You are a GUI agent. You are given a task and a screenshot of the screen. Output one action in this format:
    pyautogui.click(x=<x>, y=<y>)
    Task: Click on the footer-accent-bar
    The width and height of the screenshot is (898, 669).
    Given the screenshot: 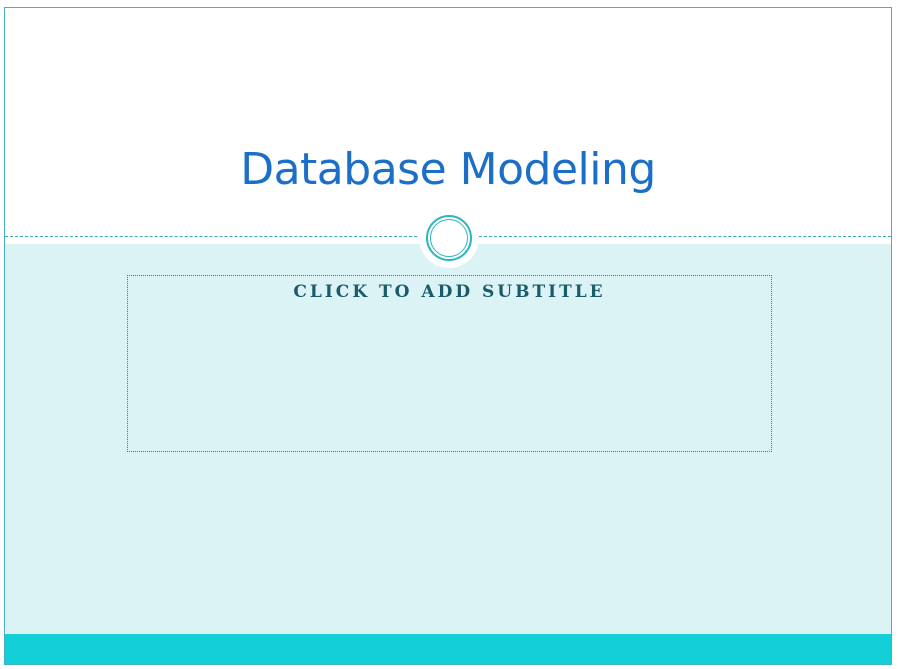 What is the action you would take?
    pyautogui.click(x=448, y=649)
    